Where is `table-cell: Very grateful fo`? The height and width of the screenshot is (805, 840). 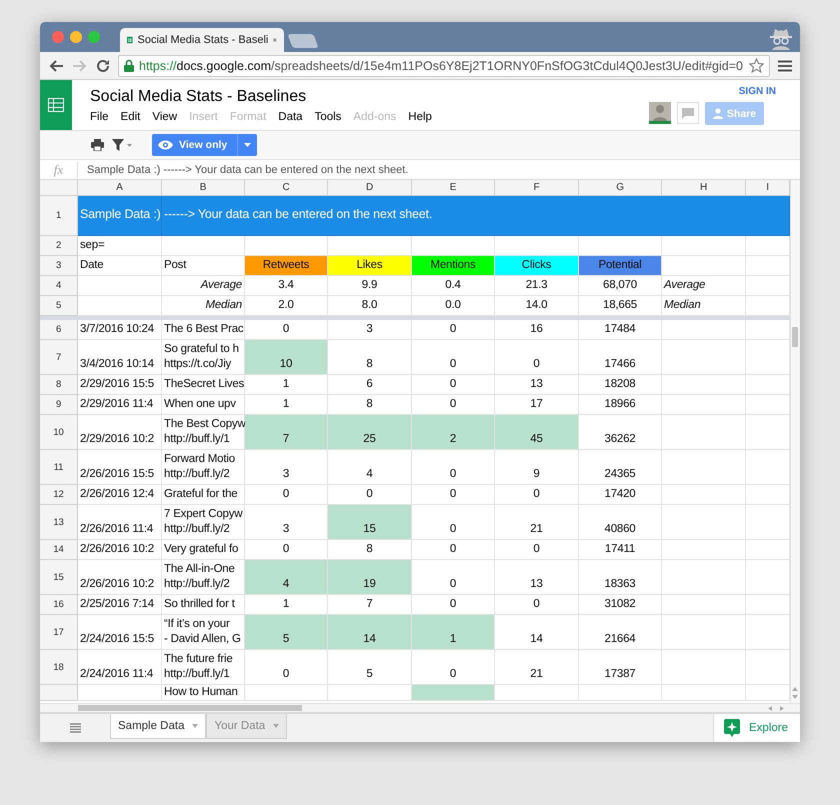
table-cell: Very grateful fo is located at coordinates (203, 550).